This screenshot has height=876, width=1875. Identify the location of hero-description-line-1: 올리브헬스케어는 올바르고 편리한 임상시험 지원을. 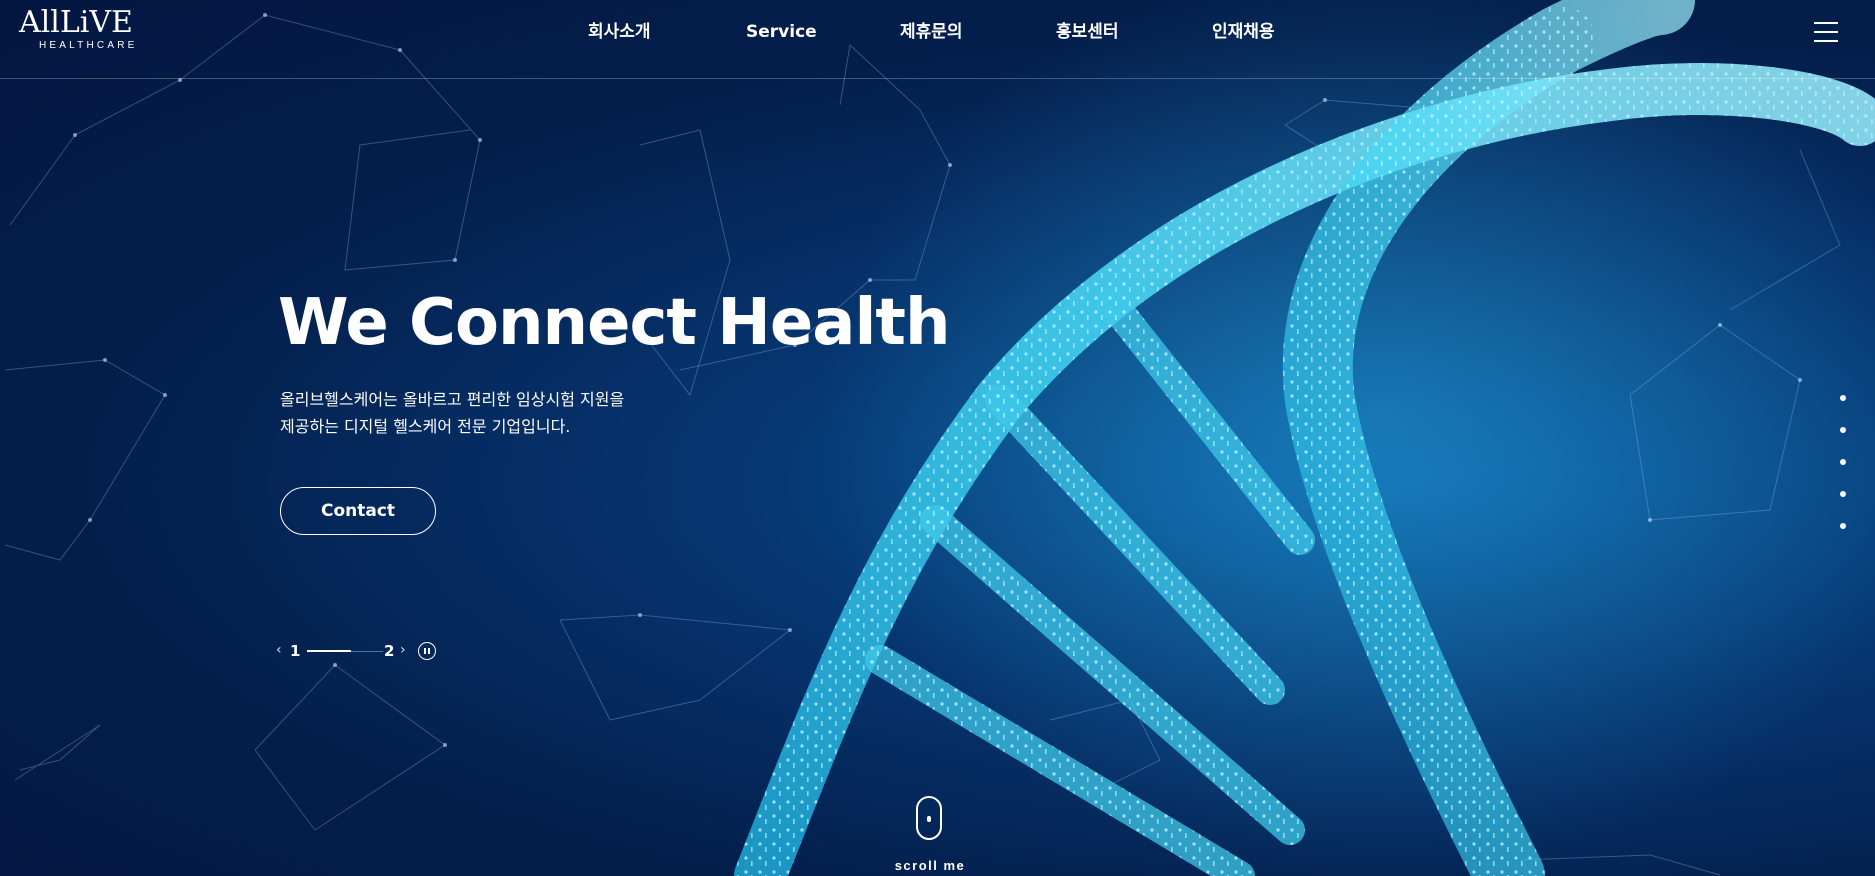
(452, 399).